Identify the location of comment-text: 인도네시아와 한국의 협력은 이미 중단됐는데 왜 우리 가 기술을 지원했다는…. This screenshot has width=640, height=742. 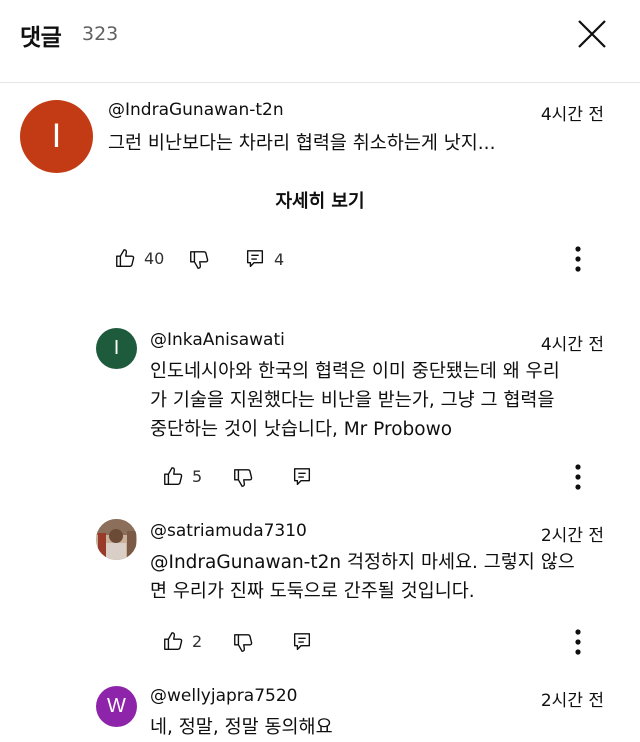
(355, 400).